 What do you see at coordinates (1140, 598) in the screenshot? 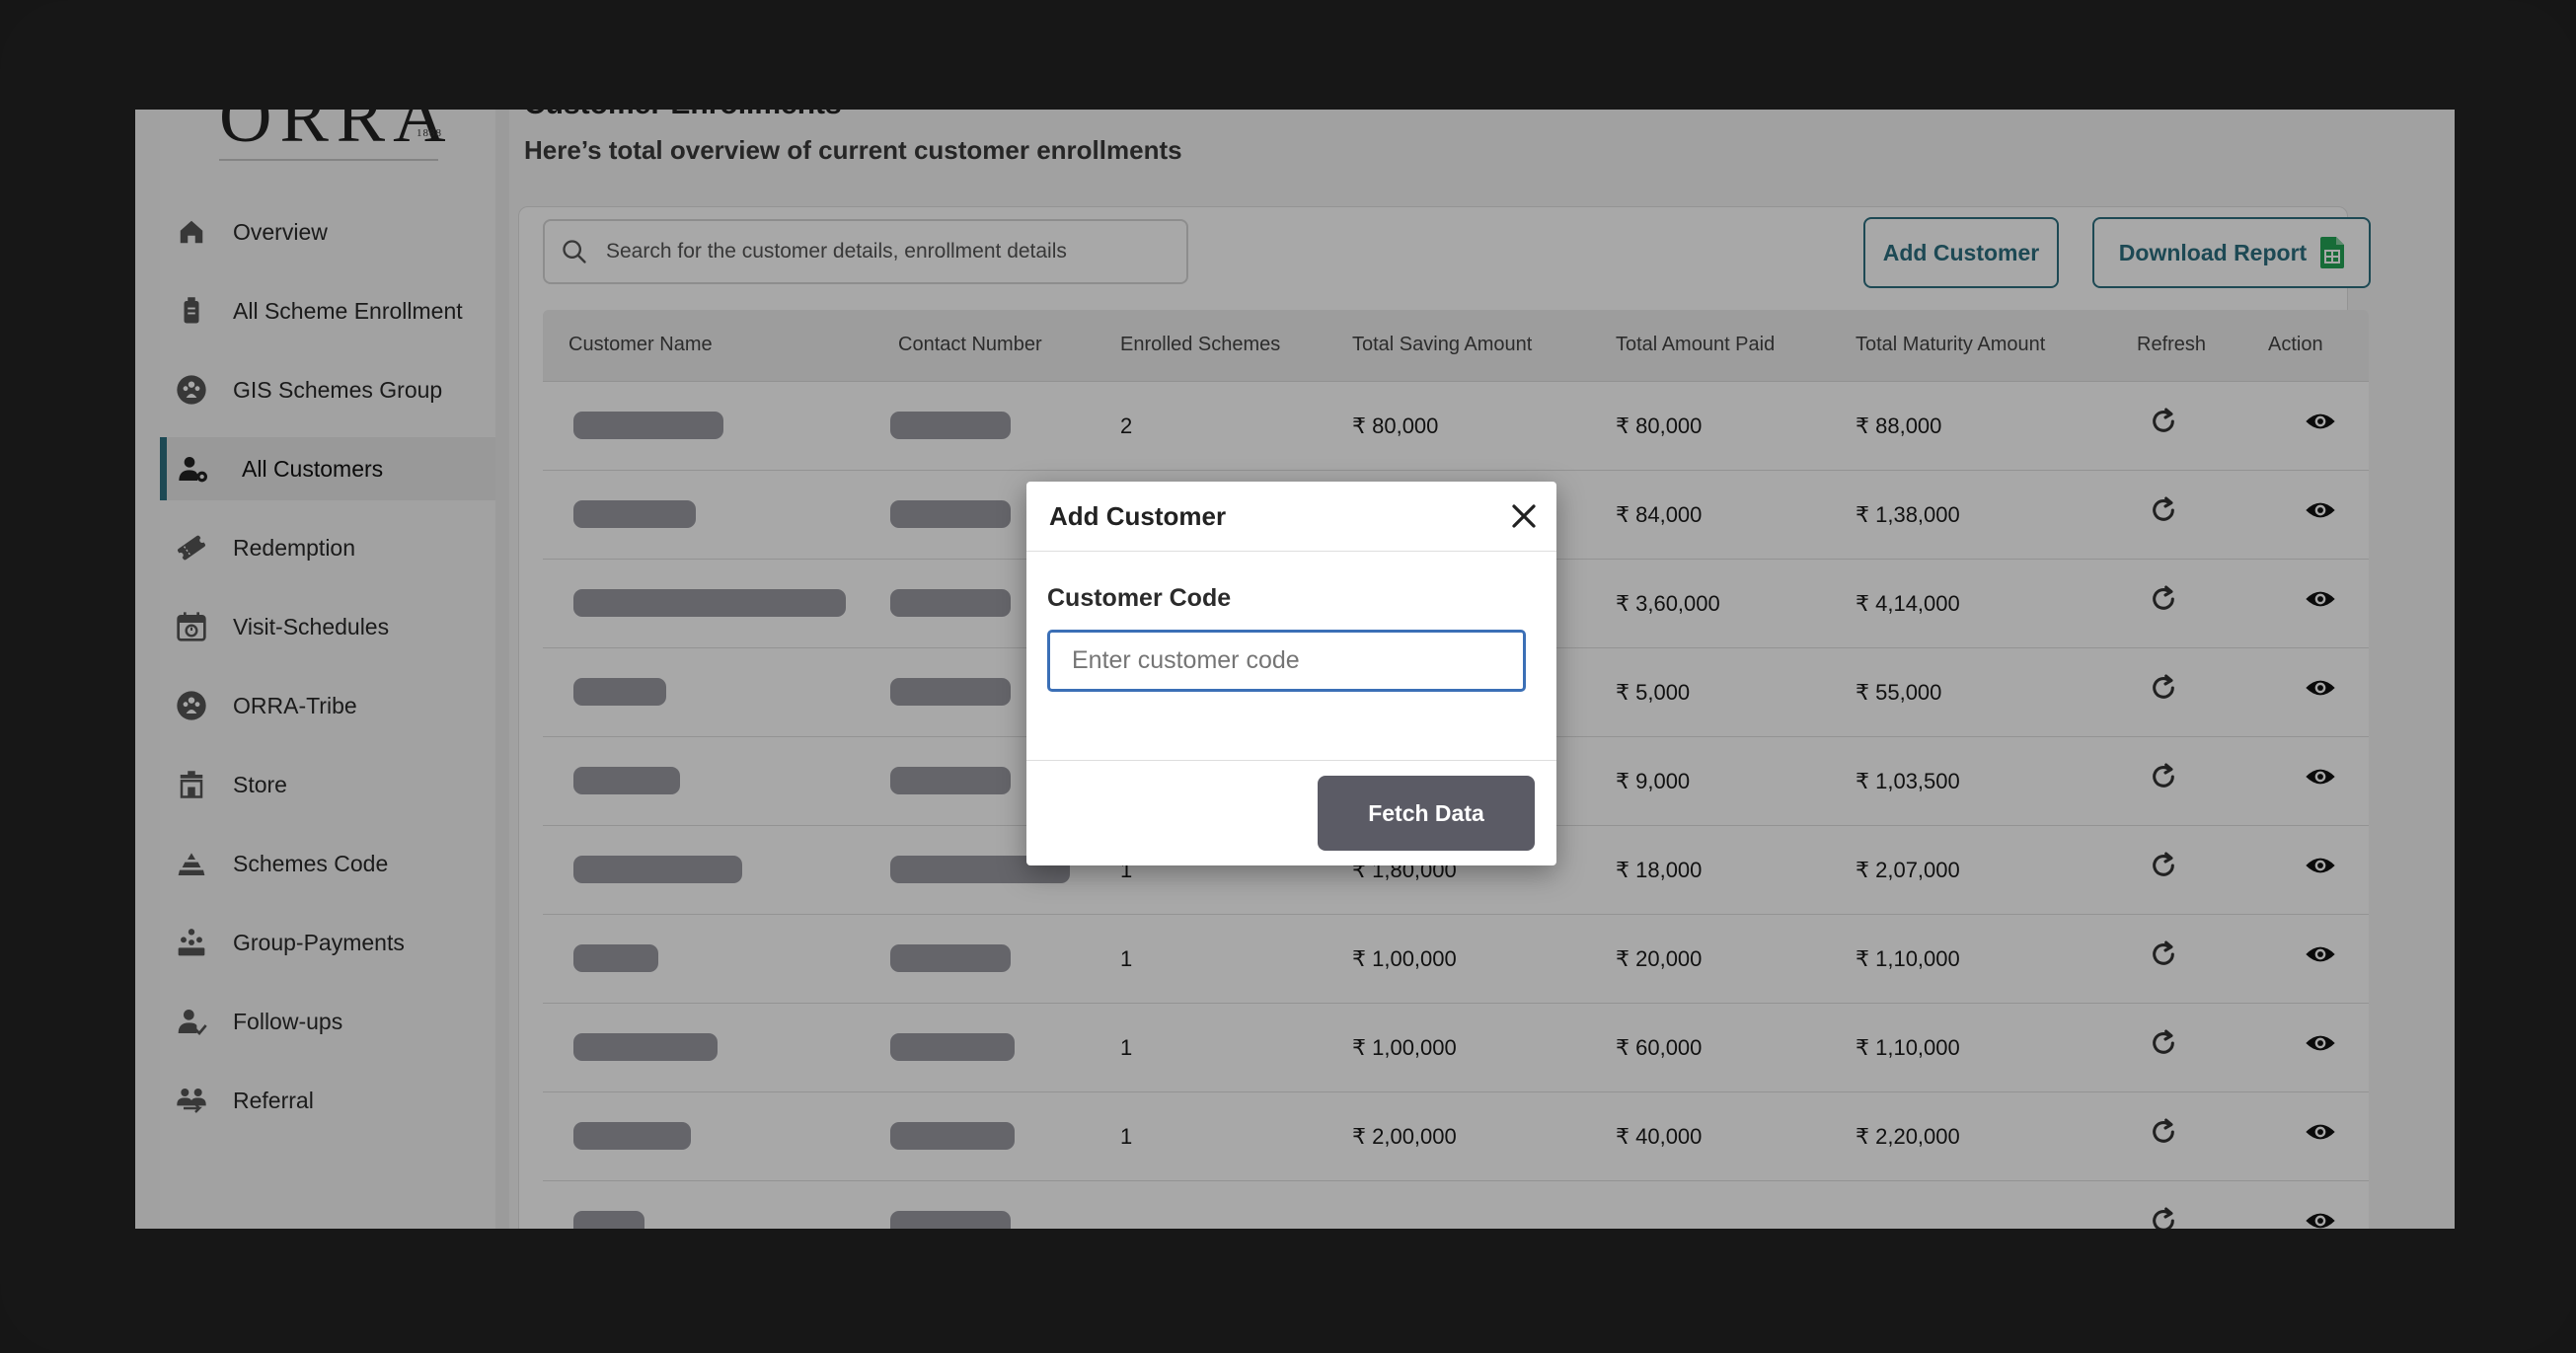
I see `customer-code-label: Customer Code` at bounding box center [1140, 598].